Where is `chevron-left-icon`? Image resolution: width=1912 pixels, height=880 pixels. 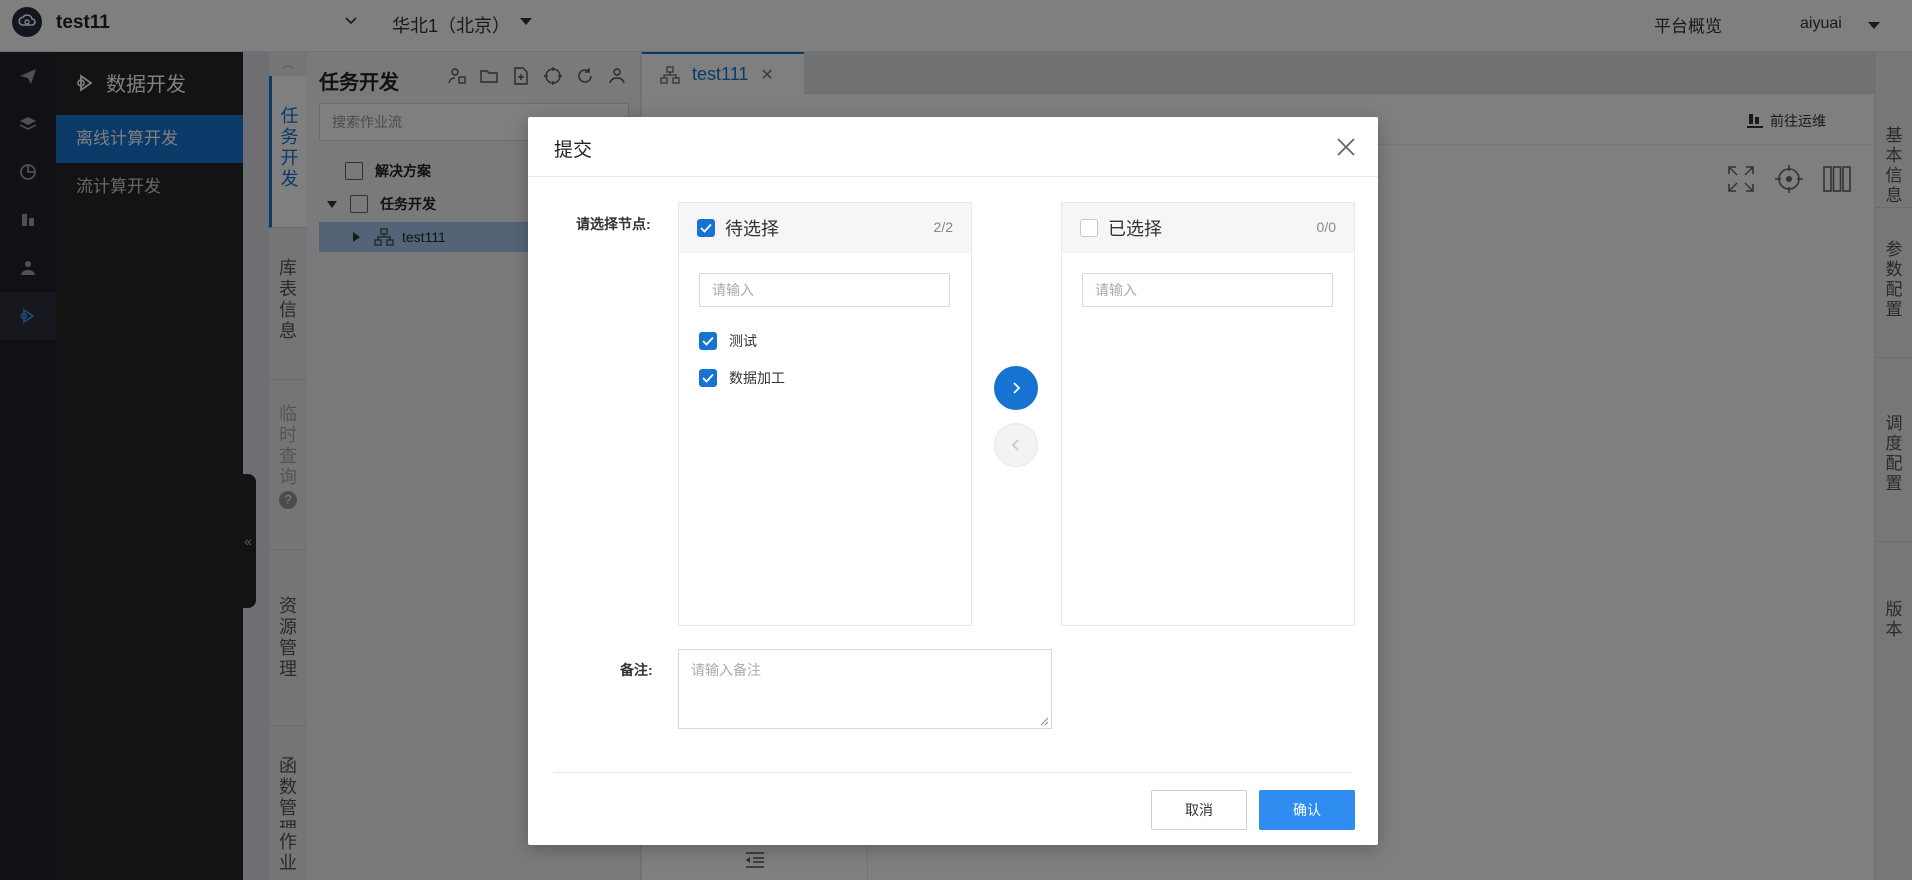 chevron-left-icon is located at coordinates (1015, 445).